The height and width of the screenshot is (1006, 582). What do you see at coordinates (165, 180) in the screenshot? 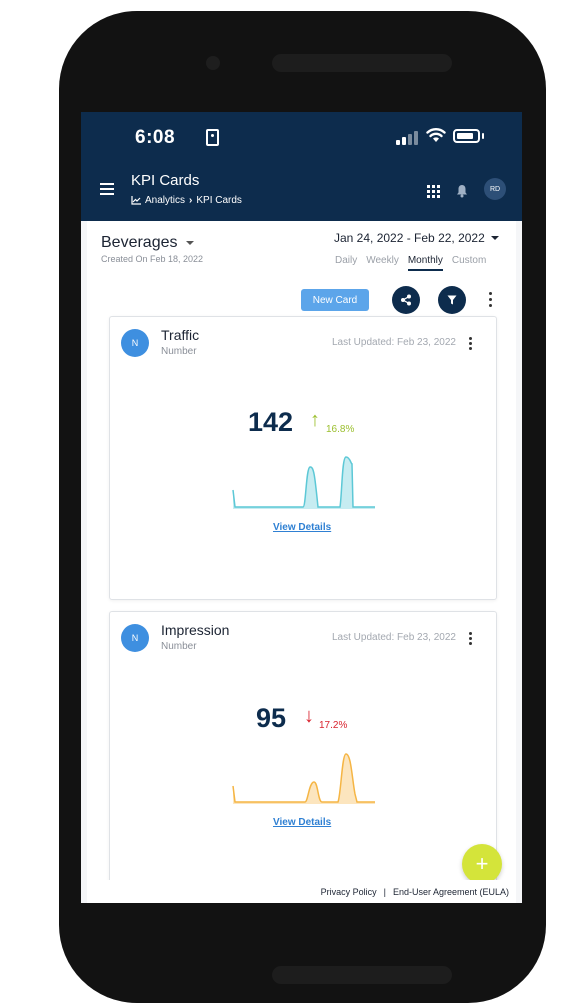
I see `page-title: KPI Cards` at bounding box center [165, 180].